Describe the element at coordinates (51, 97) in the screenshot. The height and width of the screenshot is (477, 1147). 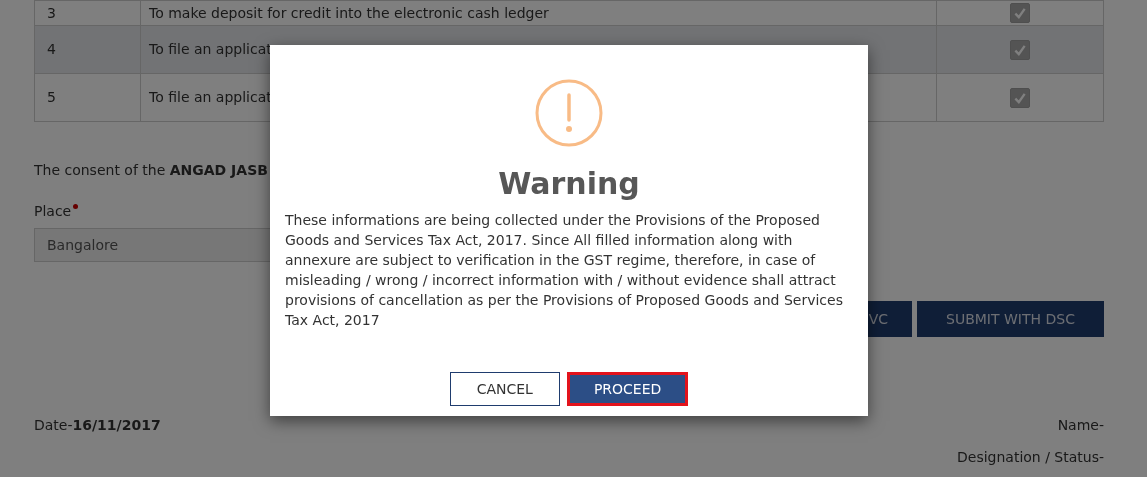
I see `table-cell-text: 5` at that location.